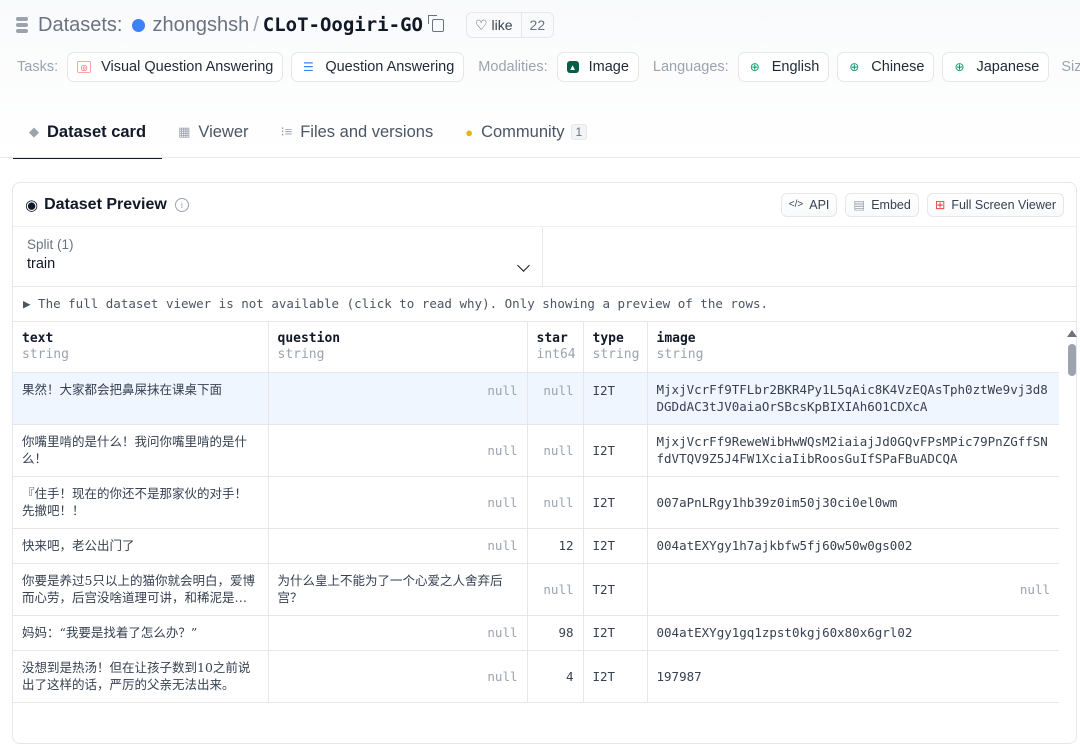 This screenshot has height=744, width=1080. Describe the element at coordinates (141, 398) in the screenshot. I see `cell-text: 果然！大家都会把鼻屎抹在课桌下面` at that location.